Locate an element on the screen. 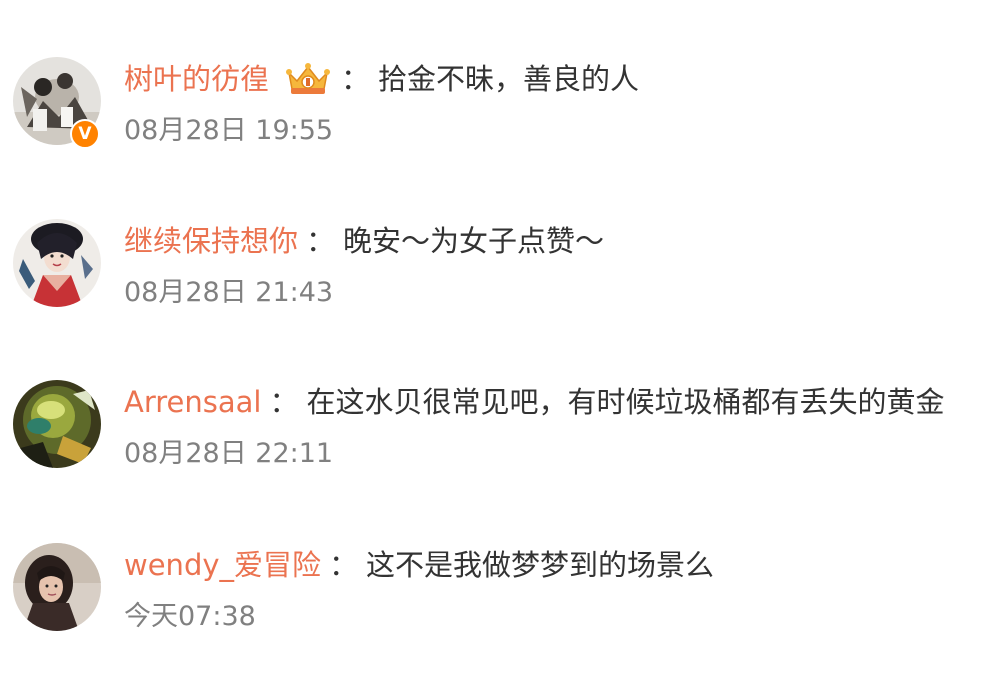 This screenshot has width=1000, height=675. comment-content: wendy_爱冒险：这不是我做梦梦到的场景么 is located at coordinates (419, 565).